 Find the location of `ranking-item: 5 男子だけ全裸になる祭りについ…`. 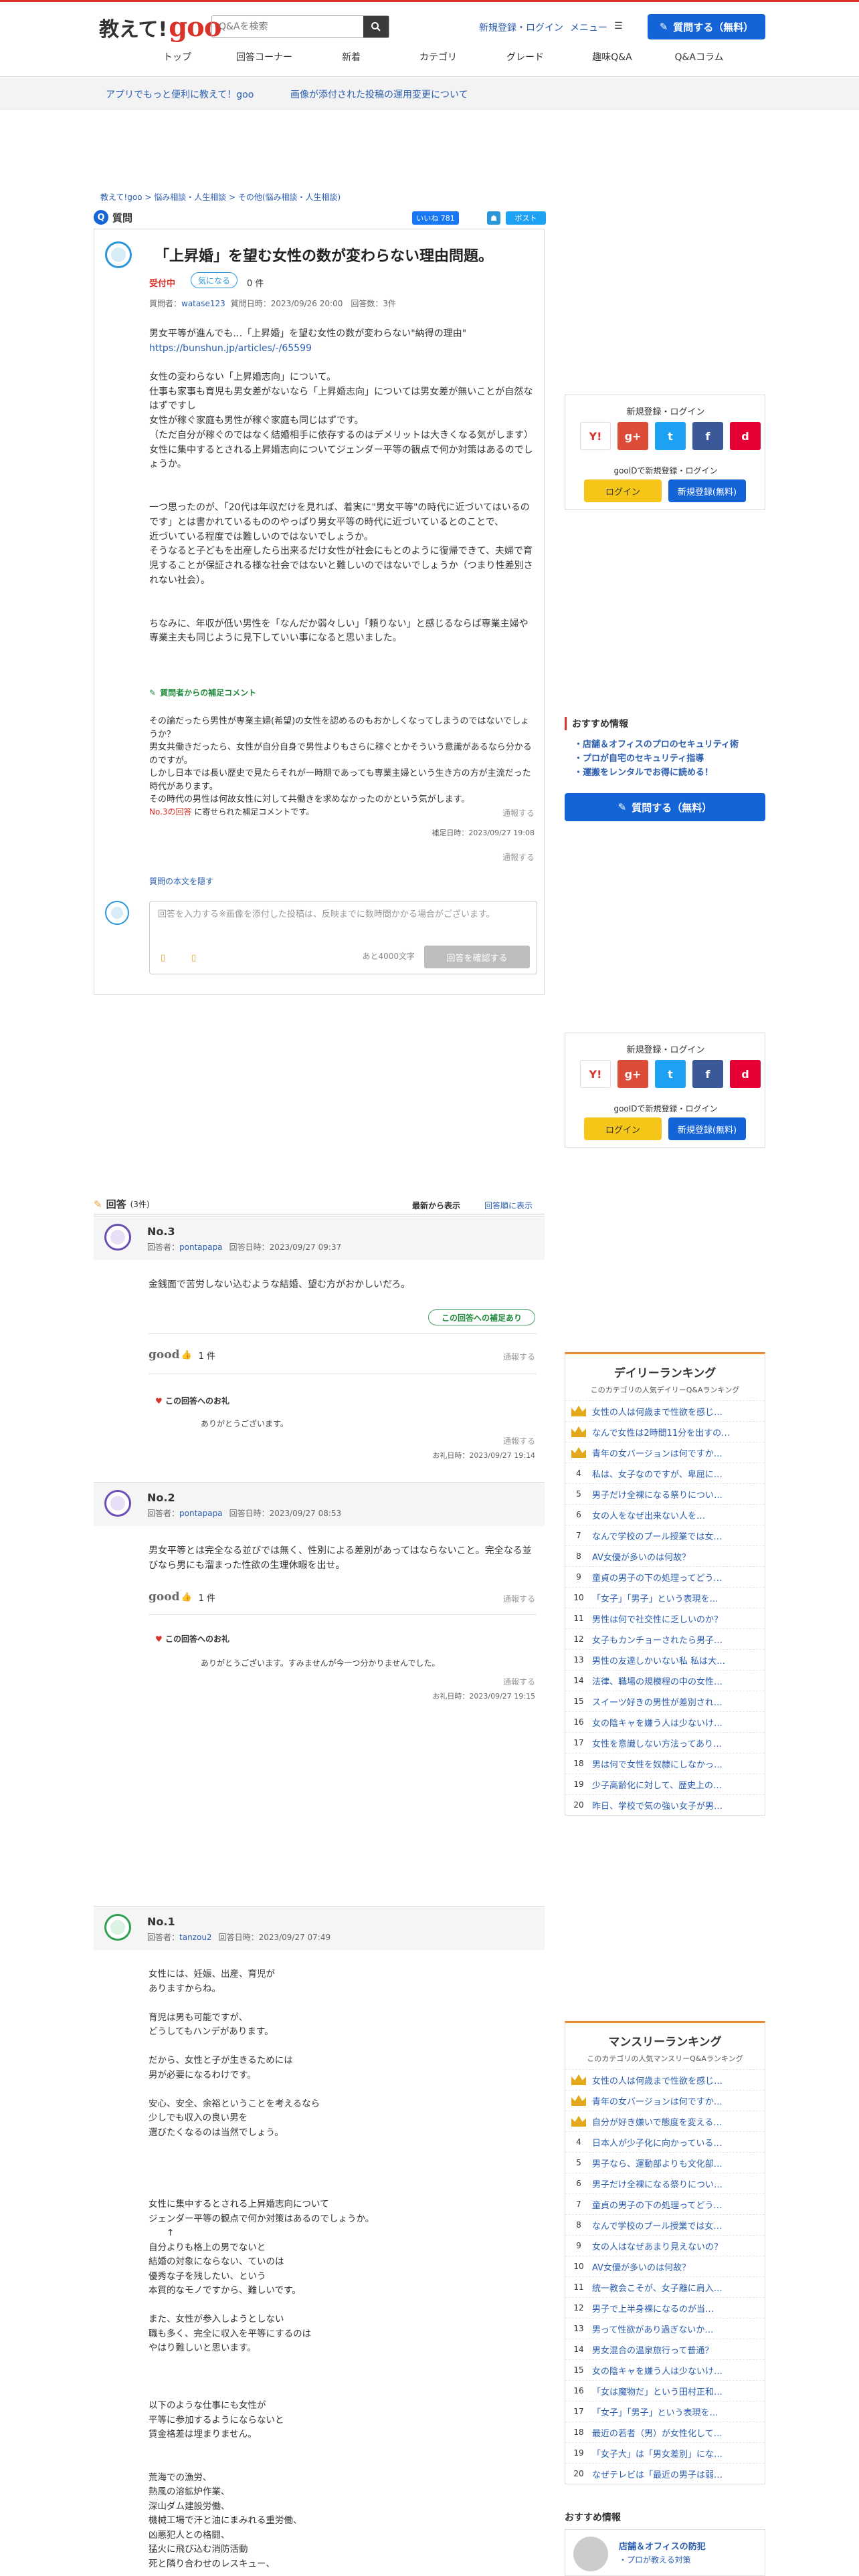

ranking-item: 5 男子だけ全裸になる祭りについ… is located at coordinates (665, 1493).